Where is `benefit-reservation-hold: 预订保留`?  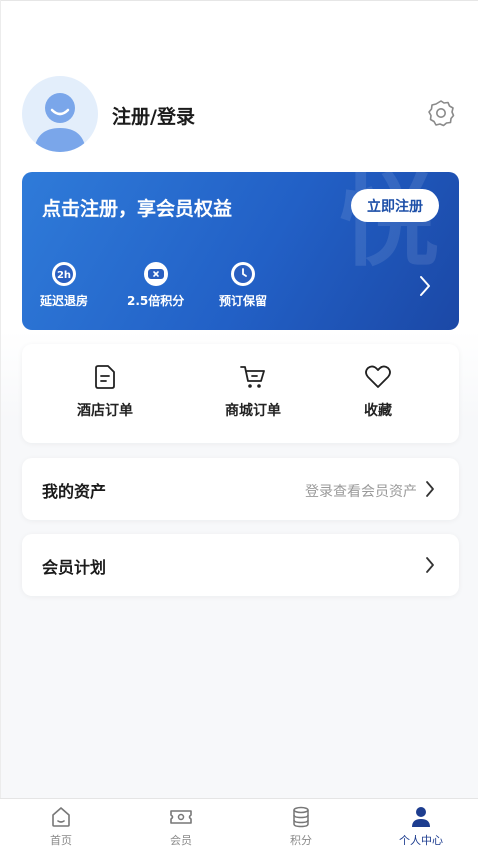
benefit-reservation-hold: 预订保留 is located at coordinates (243, 285).